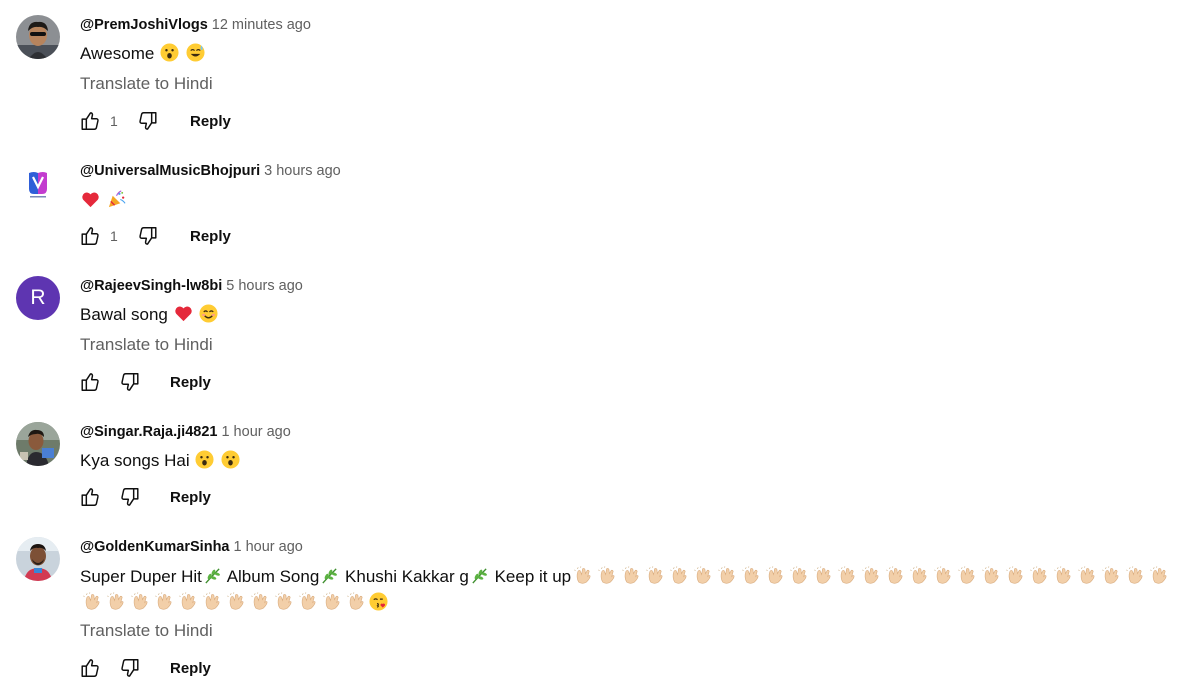 This screenshot has height=683, width=1200. Describe the element at coordinates (151, 286) in the screenshot. I see `comment-author: @RajeevSingh-lw8bi` at that location.